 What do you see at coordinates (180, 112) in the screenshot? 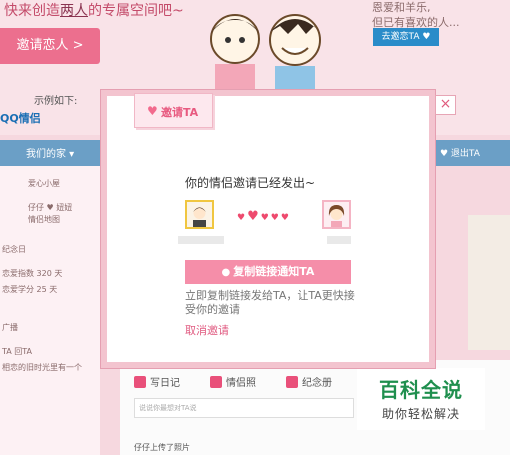
I see `invite-tag-label: 邀请TA` at bounding box center [180, 112].